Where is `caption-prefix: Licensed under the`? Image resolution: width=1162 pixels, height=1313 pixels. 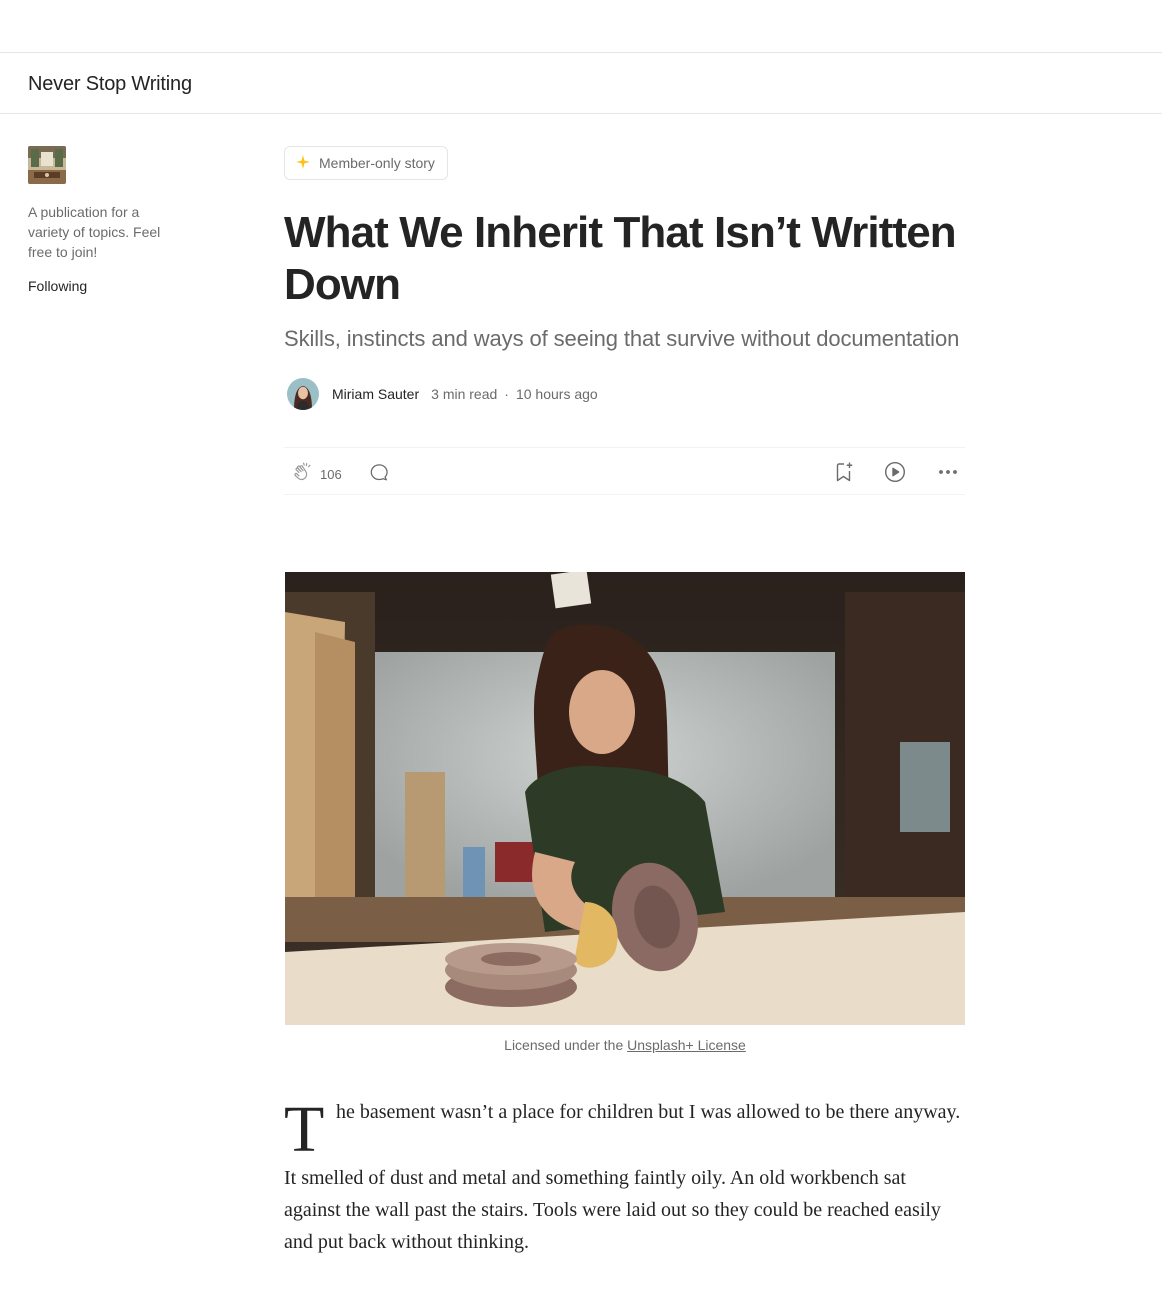
caption-prefix: Licensed under the is located at coordinates (564, 1045).